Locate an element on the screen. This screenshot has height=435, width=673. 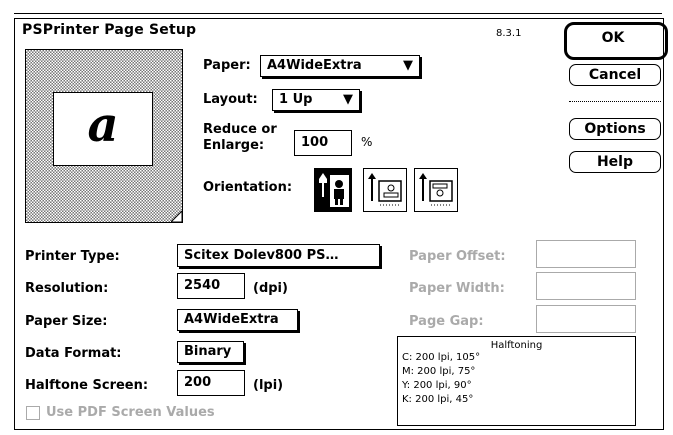
paper-offset-label: Paper Offset: is located at coordinates (457, 256).